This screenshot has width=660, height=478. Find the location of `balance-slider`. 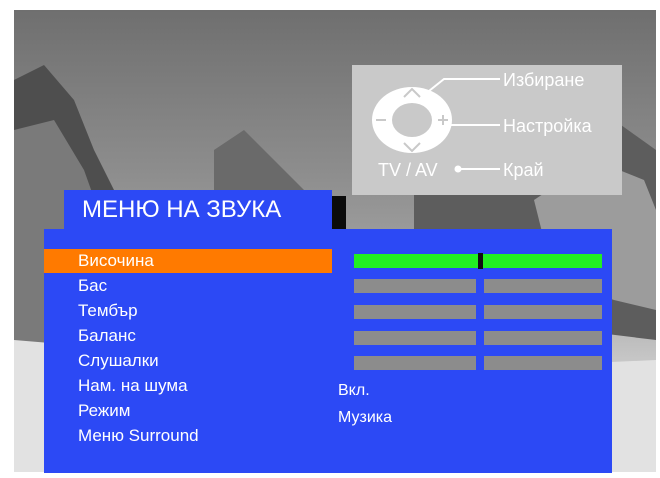

balance-slider is located at coordinates (478, 338).